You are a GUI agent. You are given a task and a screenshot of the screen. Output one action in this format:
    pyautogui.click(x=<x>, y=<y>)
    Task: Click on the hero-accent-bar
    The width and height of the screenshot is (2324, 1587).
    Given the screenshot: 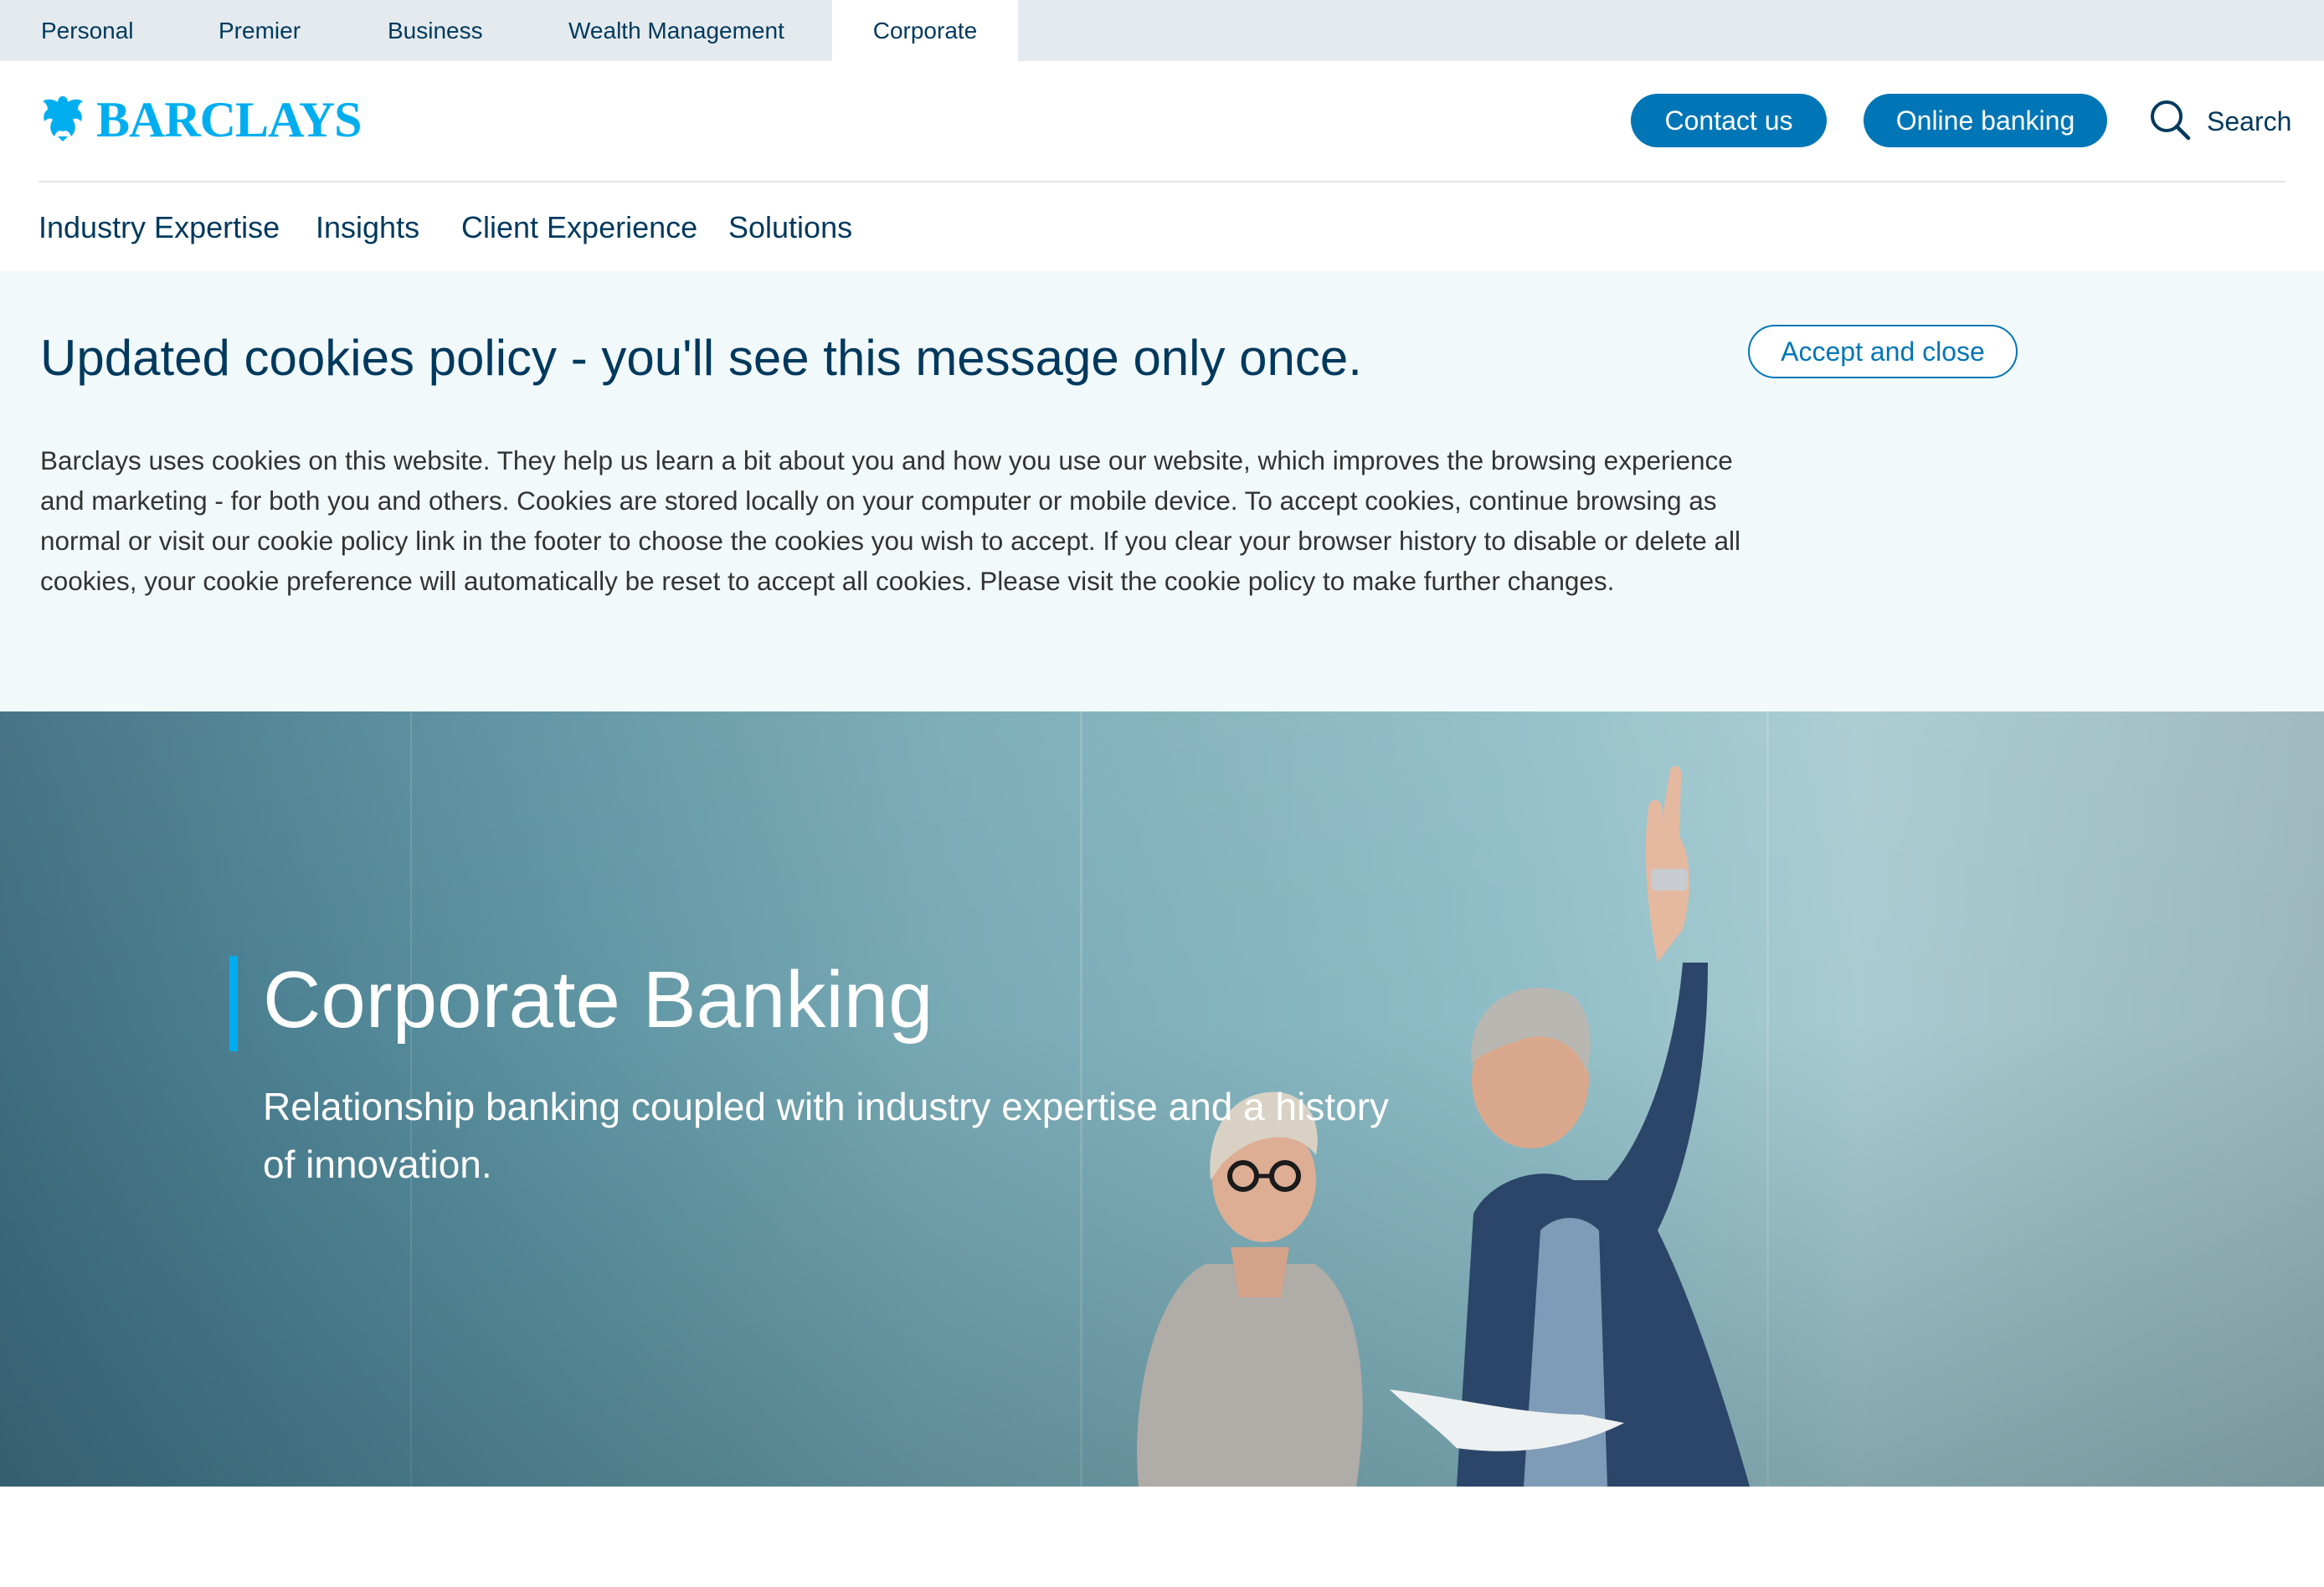 What is the action you would take?
    pyautogui.click(x=234, y=1004)
    